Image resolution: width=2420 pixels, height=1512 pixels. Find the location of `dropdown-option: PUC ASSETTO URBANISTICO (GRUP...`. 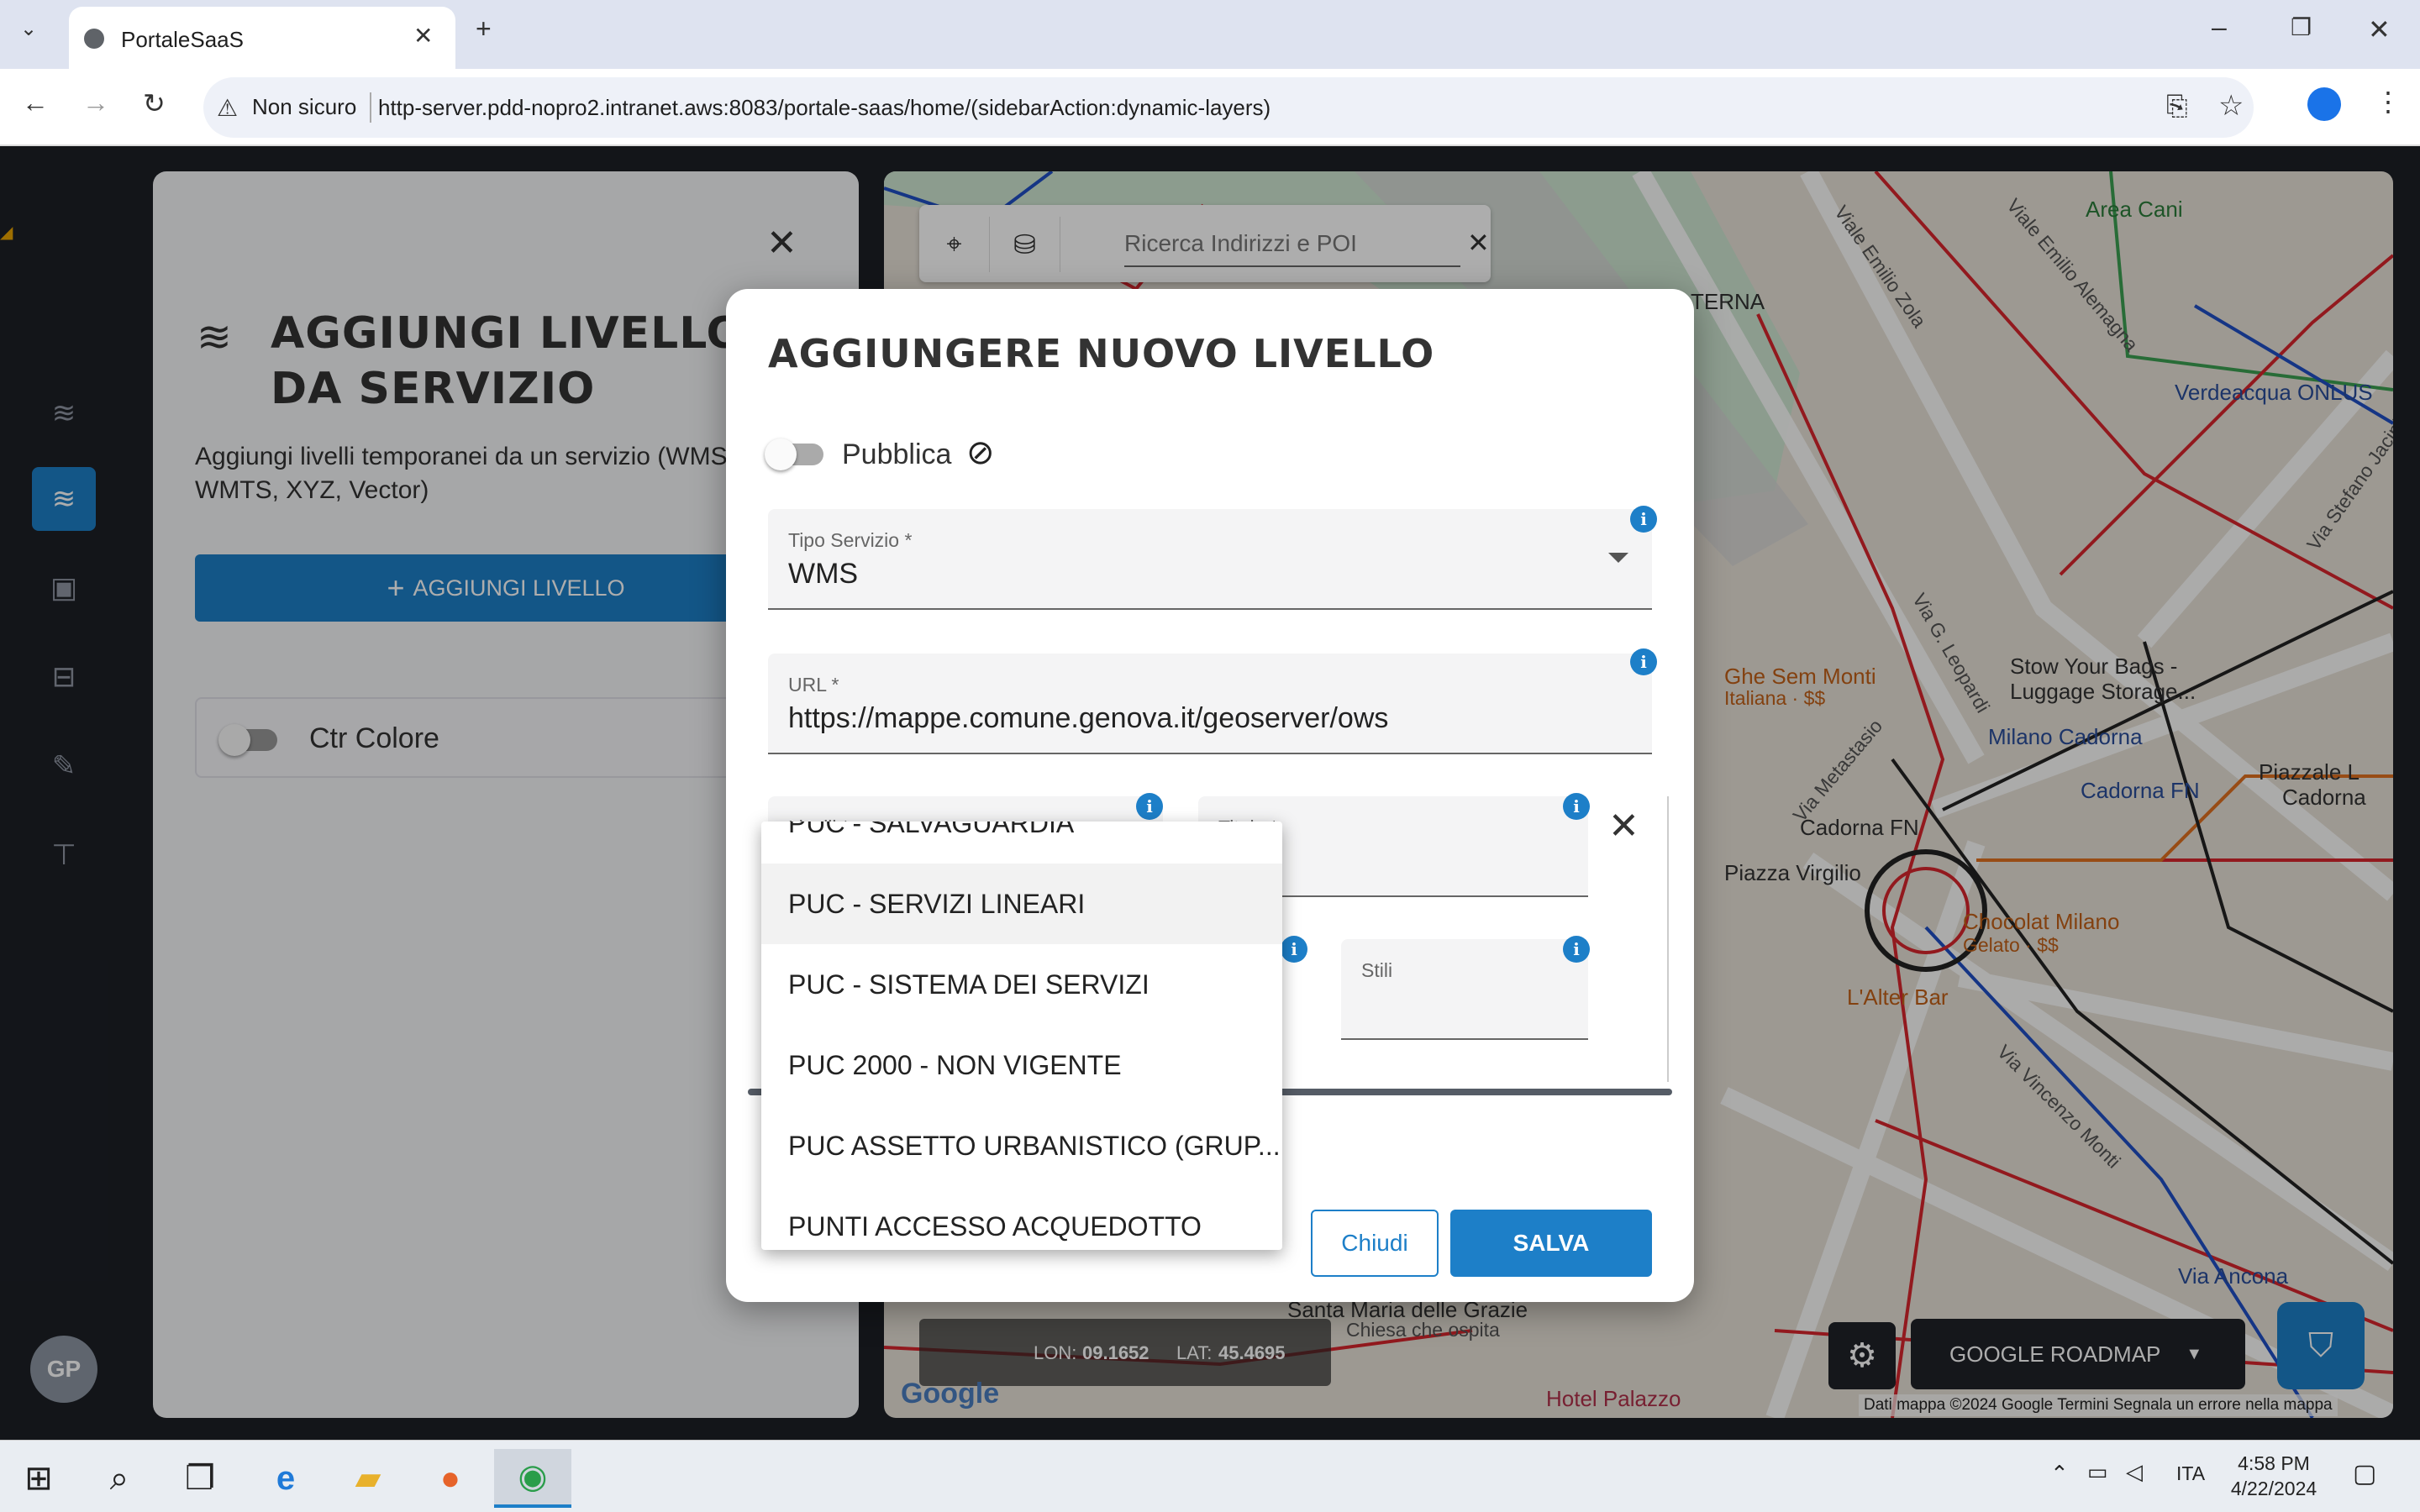

dropdown-option: PUC ASSETTO URBANISTICO (GRUP... is located at coordinates (1022, 1145).